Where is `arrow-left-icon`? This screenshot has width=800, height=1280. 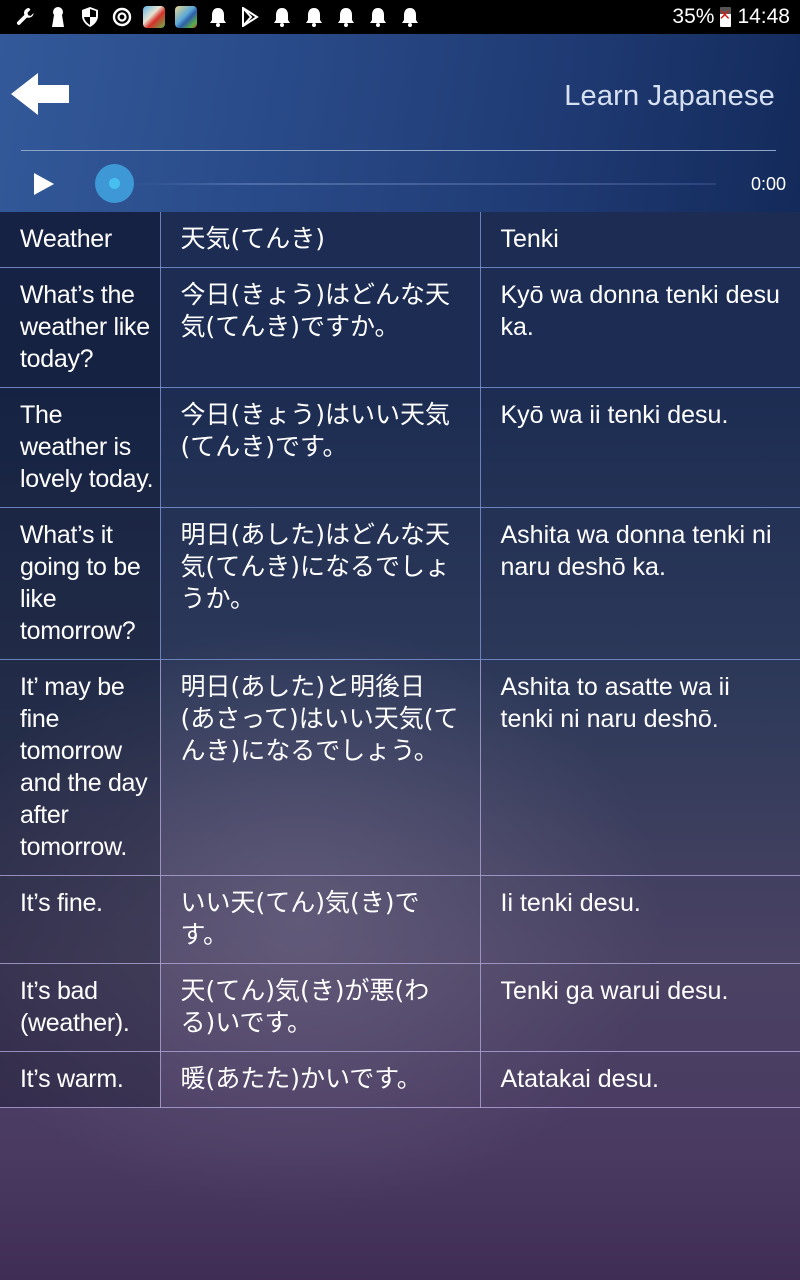
arrow-left-icon is located at coordinates (40, 94).